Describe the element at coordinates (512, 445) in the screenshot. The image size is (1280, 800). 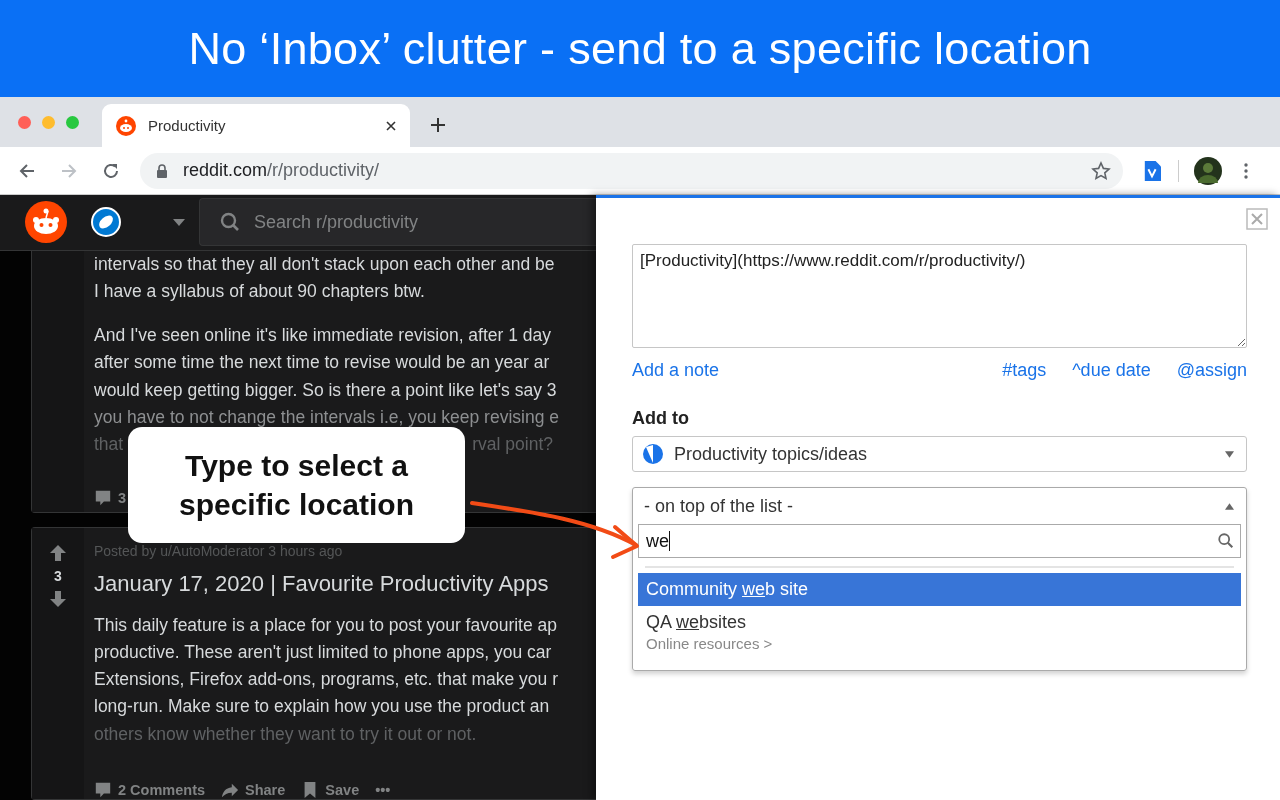
I see `post-text: rval point?` at that location.